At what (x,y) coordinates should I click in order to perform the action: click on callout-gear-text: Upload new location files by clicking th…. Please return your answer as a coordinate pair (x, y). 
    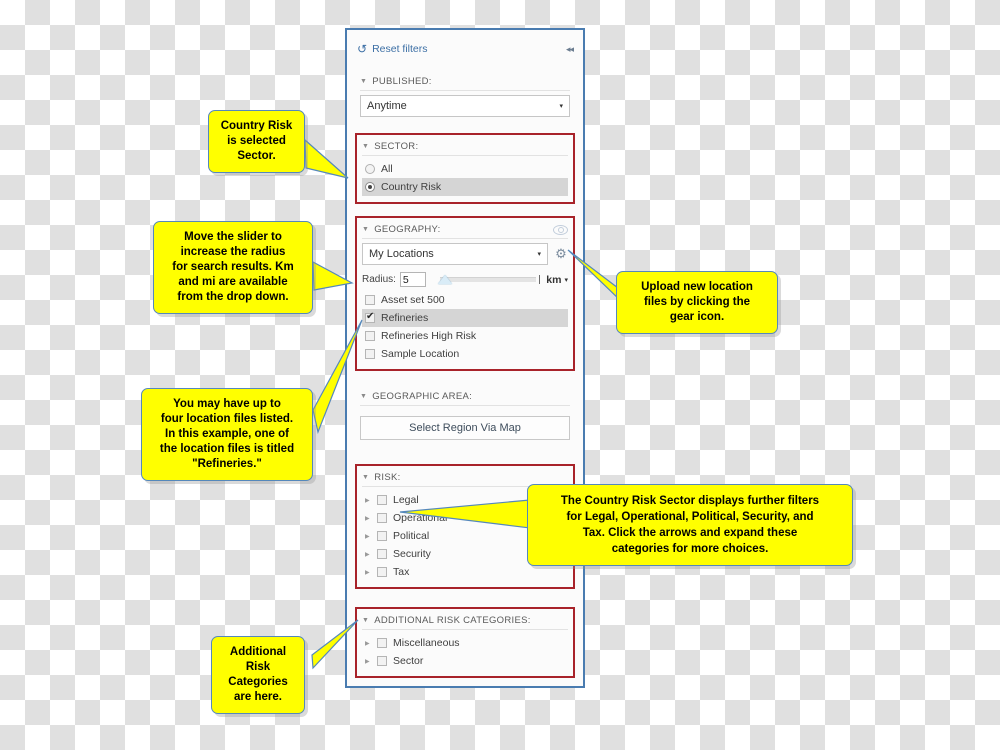
    Looking at the image, I should click on (697, 302).